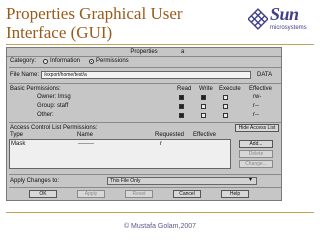 This screenshot has width=320, height=240. Describe the element at coordinates (17, 135) in the screenshot. I see `acl-header-type: Type` at that location.